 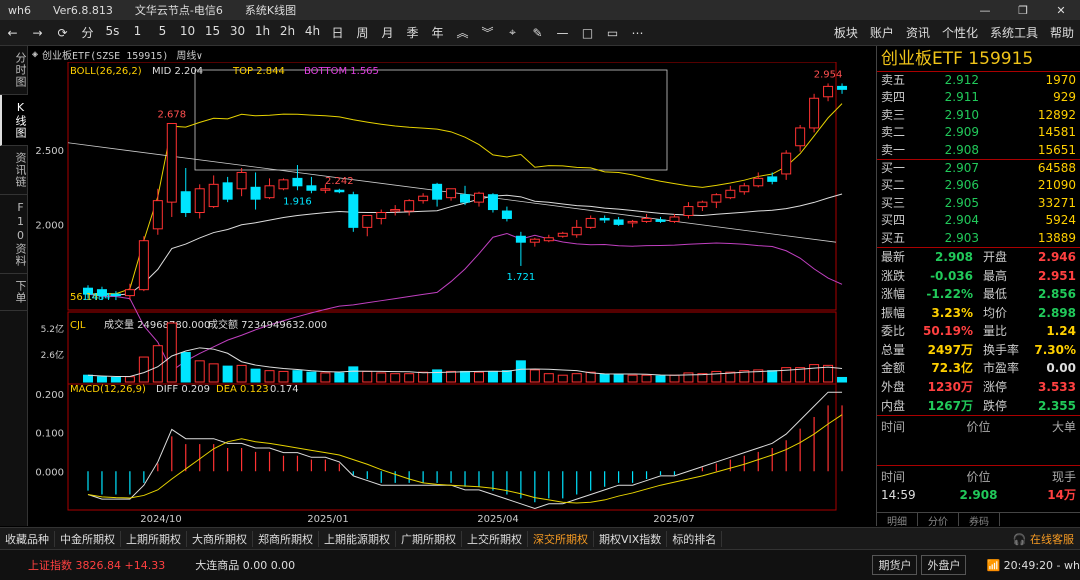 What do you see at coordinates (37, 33) in the screenshot?
I see `forward-icon: →` at bounding box center [37, 33].